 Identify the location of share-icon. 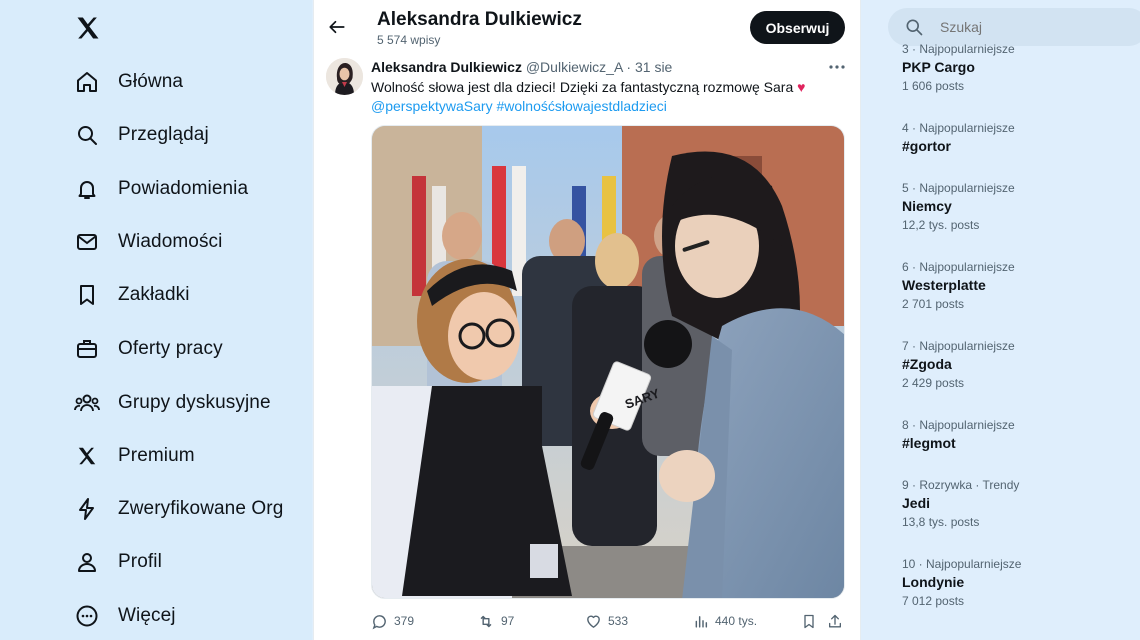
(835, 620).